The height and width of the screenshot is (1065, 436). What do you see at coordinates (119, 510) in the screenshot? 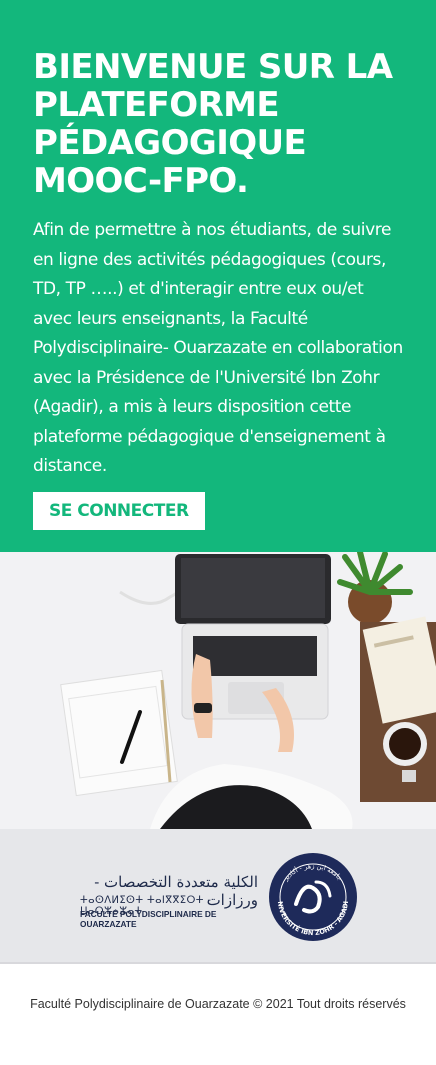
I see `login-button: SE CONNECTER` at bounding box center [119, 510].